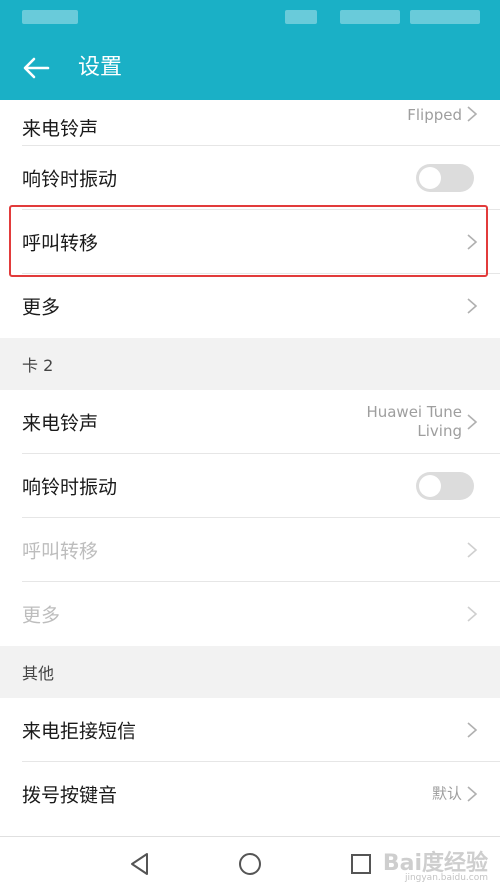 This screenshot has height=889, width=500. I want to click on section-header-other: 其他, so click(250, 672).